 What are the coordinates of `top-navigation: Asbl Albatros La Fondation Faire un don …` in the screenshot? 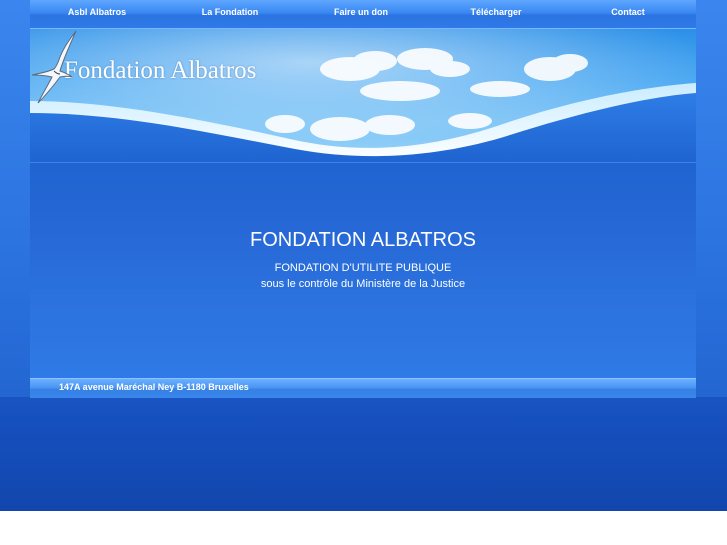 It's located at (363, 14).